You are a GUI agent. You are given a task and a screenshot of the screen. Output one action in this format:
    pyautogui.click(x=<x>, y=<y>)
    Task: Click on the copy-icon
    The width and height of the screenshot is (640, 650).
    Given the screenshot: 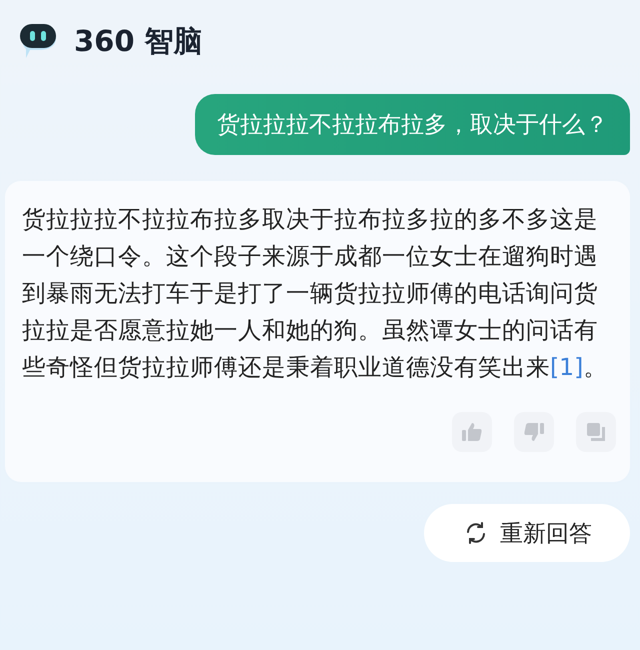 What is the action you would take?
    pyautogui.click(x=596, y=432)
    